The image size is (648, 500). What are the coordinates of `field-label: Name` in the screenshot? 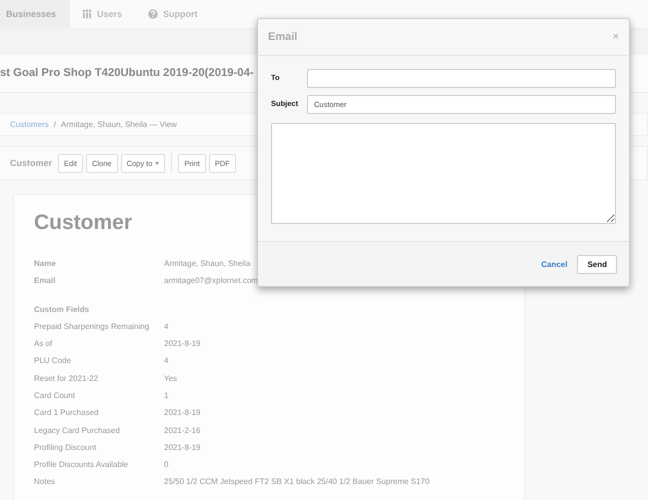 It's located at (45, 263).